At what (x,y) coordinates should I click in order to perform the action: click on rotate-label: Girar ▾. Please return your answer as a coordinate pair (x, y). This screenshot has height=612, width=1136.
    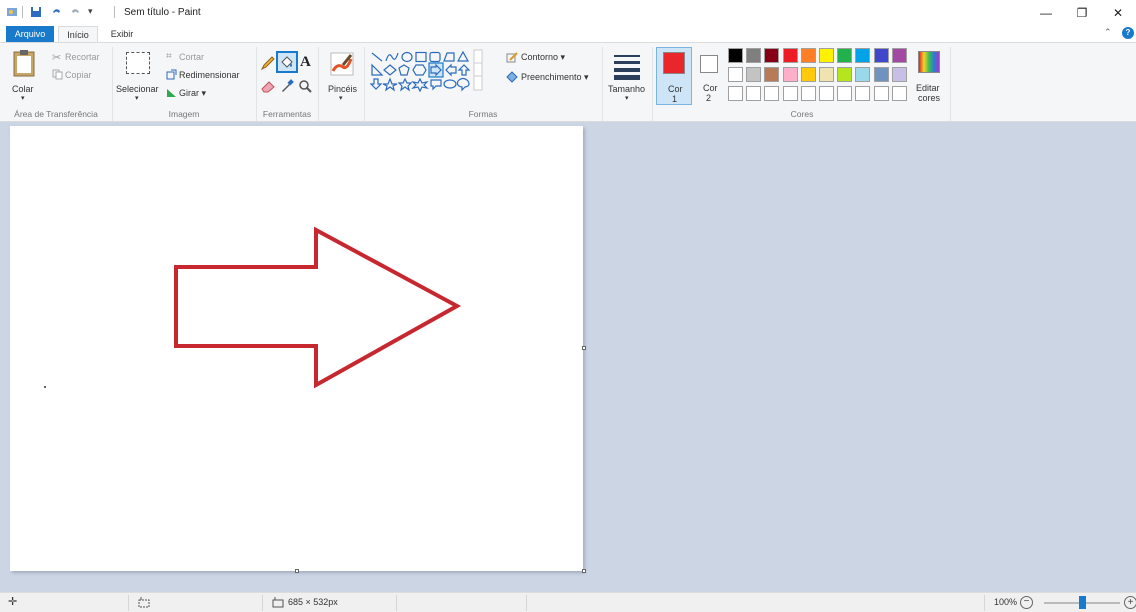
    Looking at the image, I should click on (193, 93).